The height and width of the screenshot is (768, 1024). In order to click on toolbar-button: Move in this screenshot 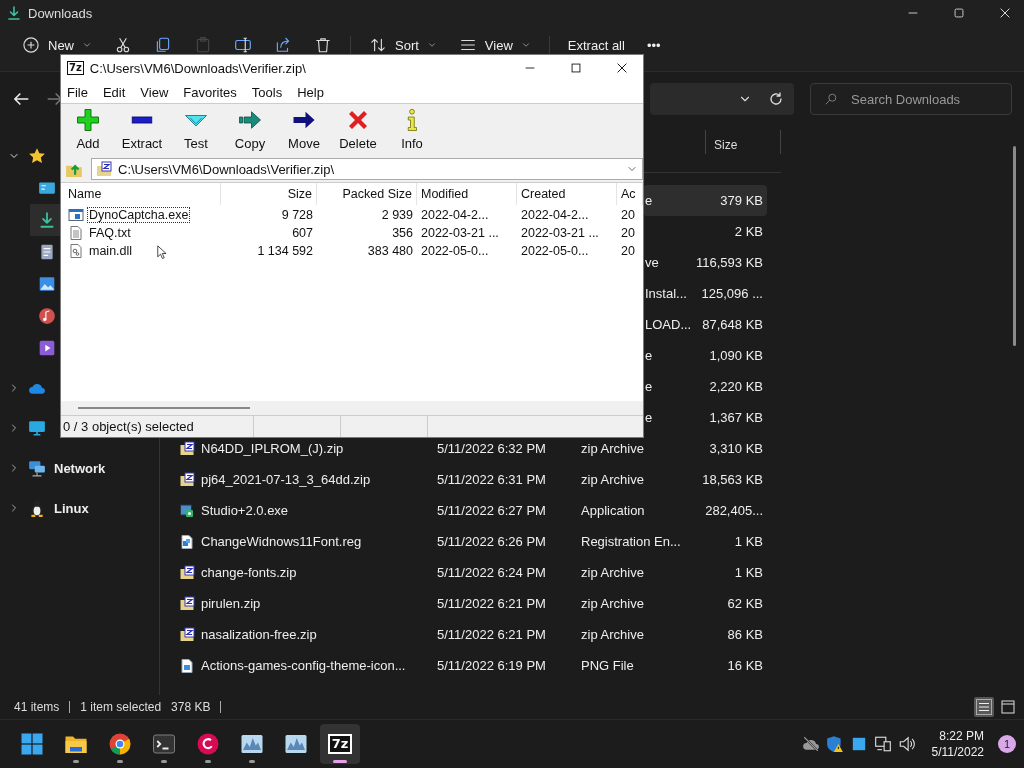, I will do `click(304, 130)`.